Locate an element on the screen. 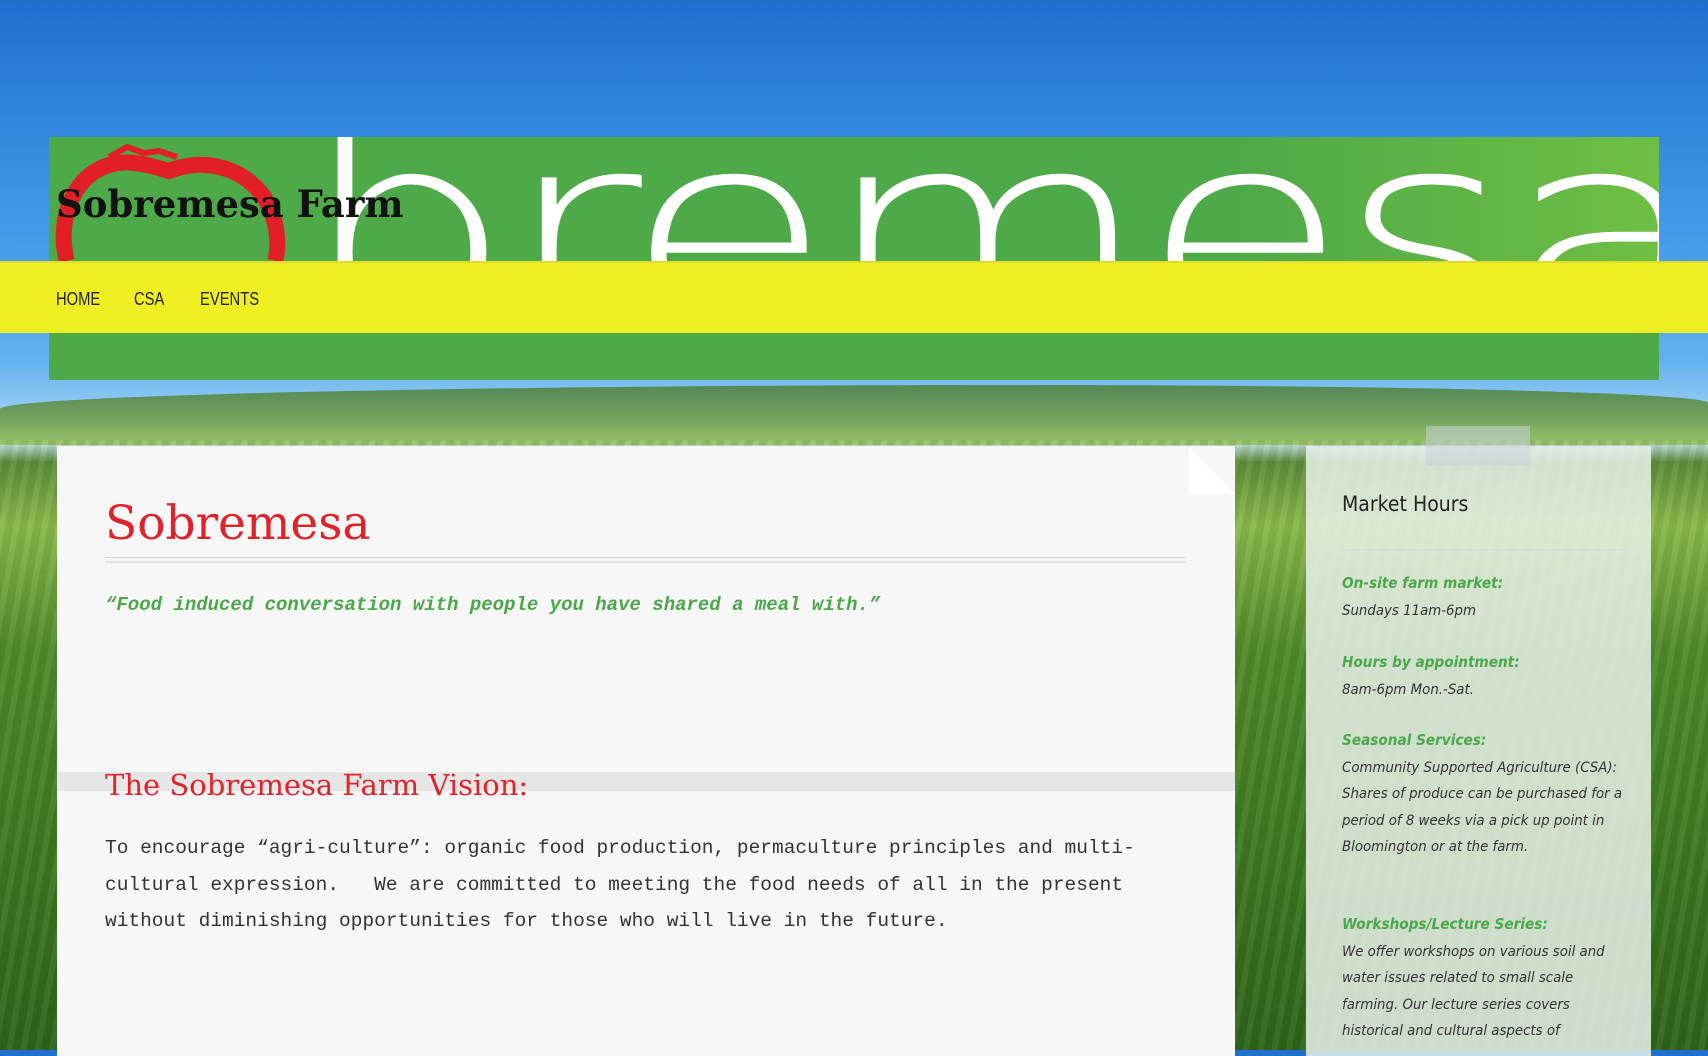 The height and width of the screenshot is (1056, 1708). sidebar-text: Sundays 11am-6pm is located at coordinates (1409, 611).